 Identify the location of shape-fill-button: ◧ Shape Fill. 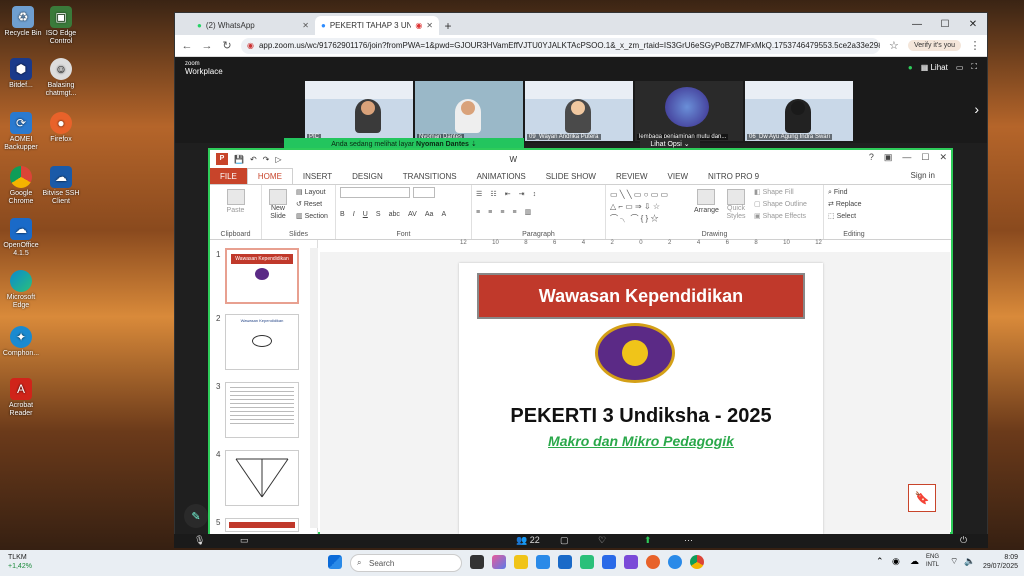
(780, 193).